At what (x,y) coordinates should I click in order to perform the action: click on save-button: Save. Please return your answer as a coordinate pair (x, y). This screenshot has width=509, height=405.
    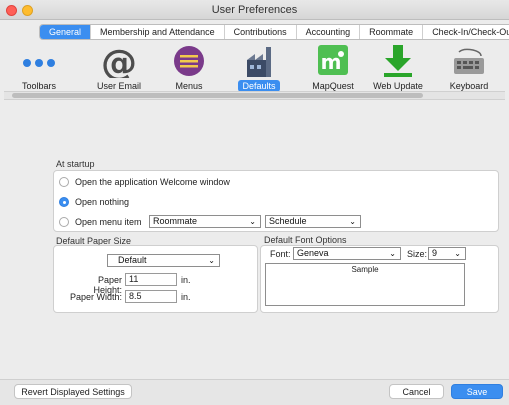
    Looking at the image, I should click on (477, 391).